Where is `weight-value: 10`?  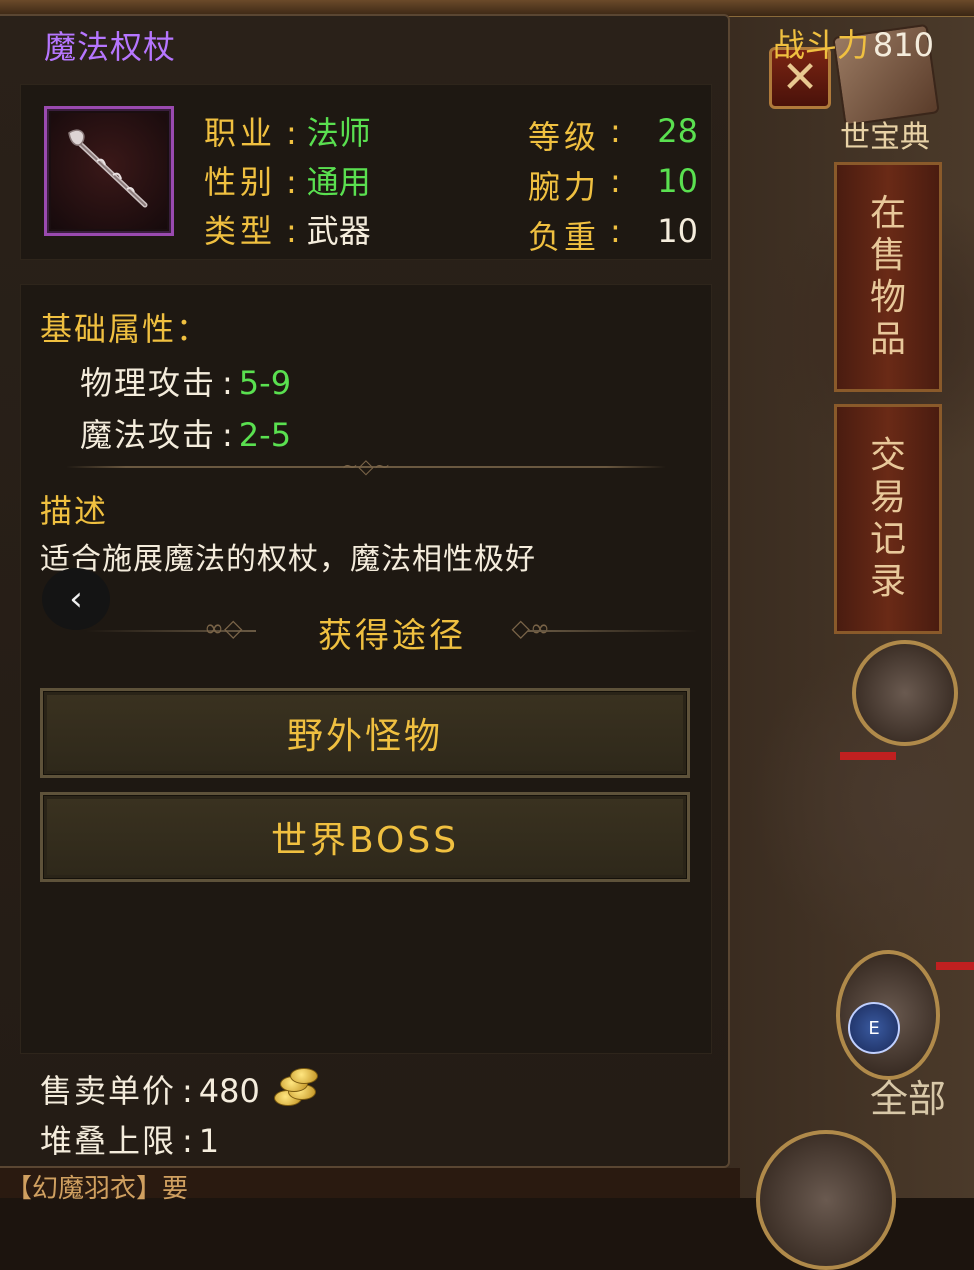
weight-value: 10 is located at coordinates (677, 231).